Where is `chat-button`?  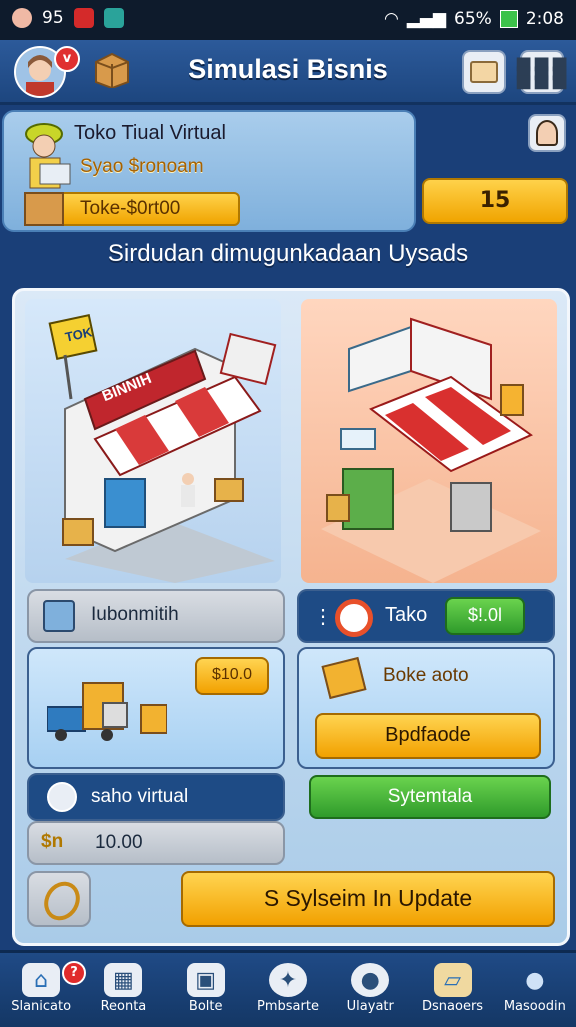
chat-button is located at coordinates (484, 72).